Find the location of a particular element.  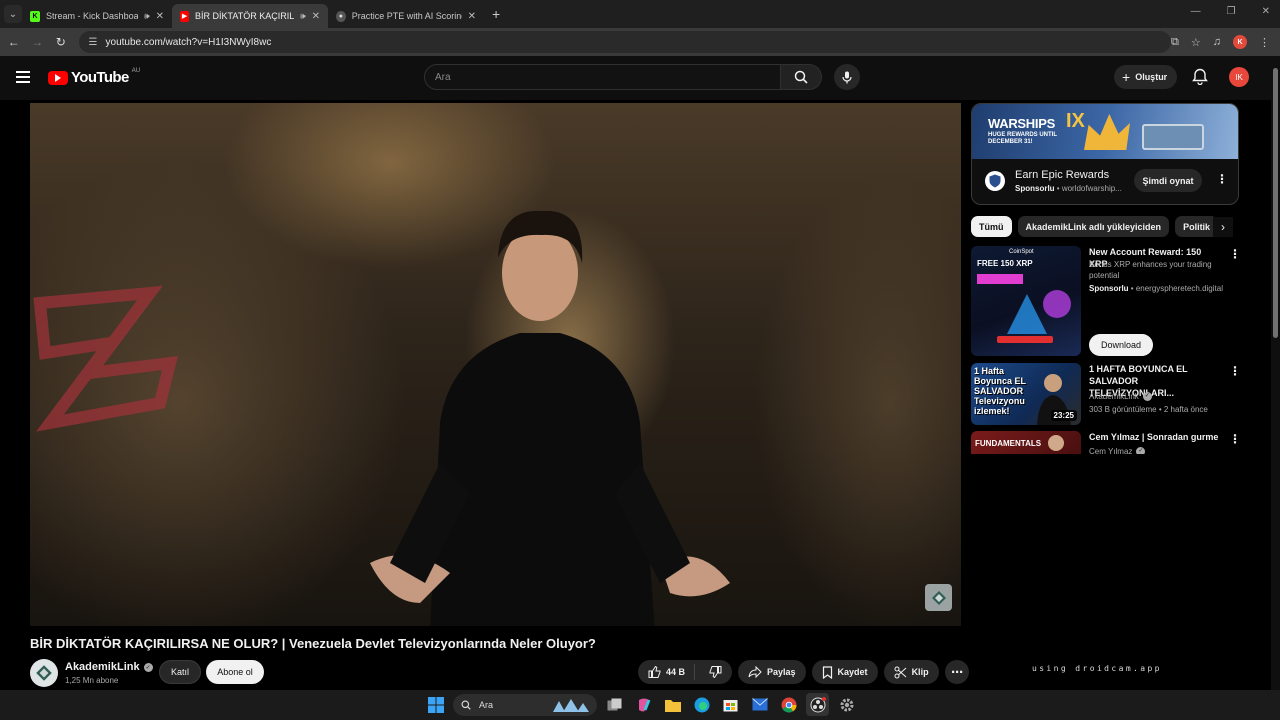

chest-graphic is located at coordinates (1173, 137).